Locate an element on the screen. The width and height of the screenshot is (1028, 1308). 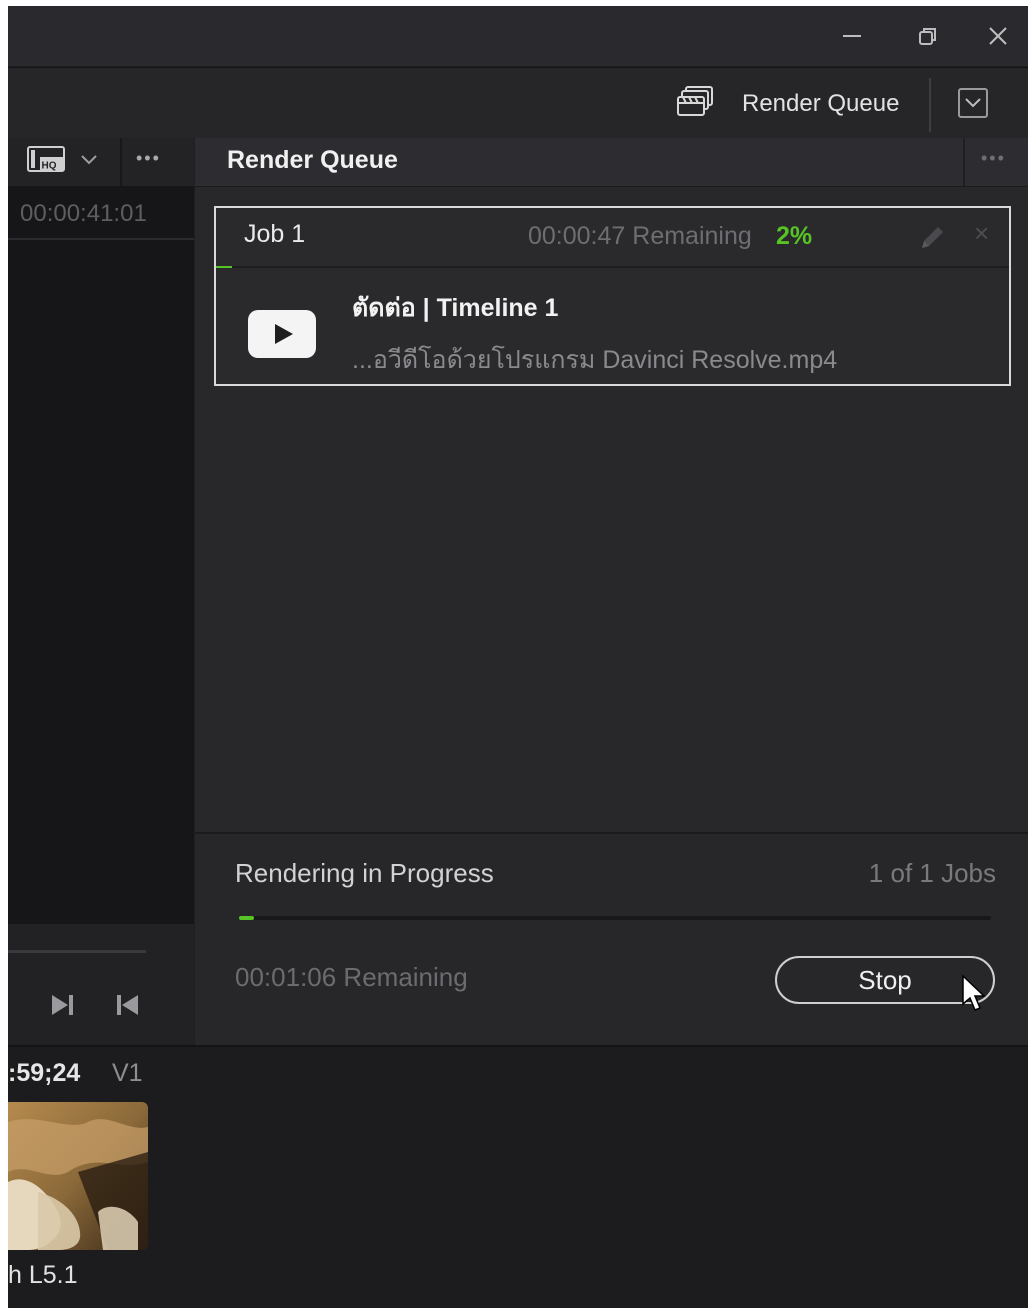
job-name: Job 1 is located at coordinates (275, 234).